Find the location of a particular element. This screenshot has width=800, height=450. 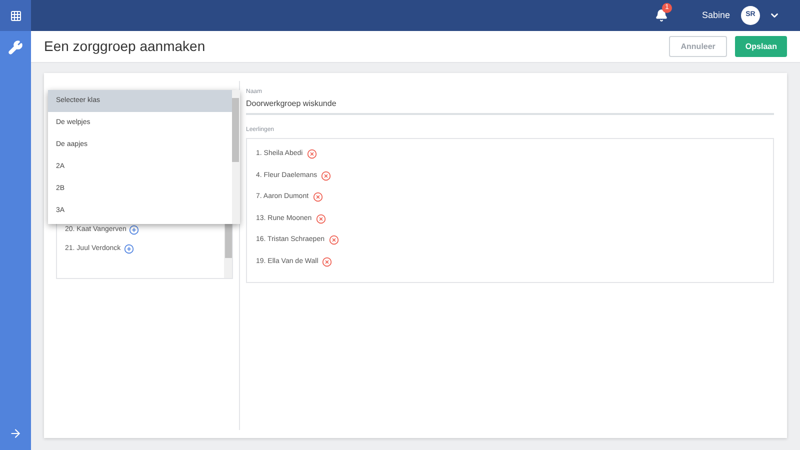

page-title: Een zorggroep aanmaken is located at coordinates (125, 46).